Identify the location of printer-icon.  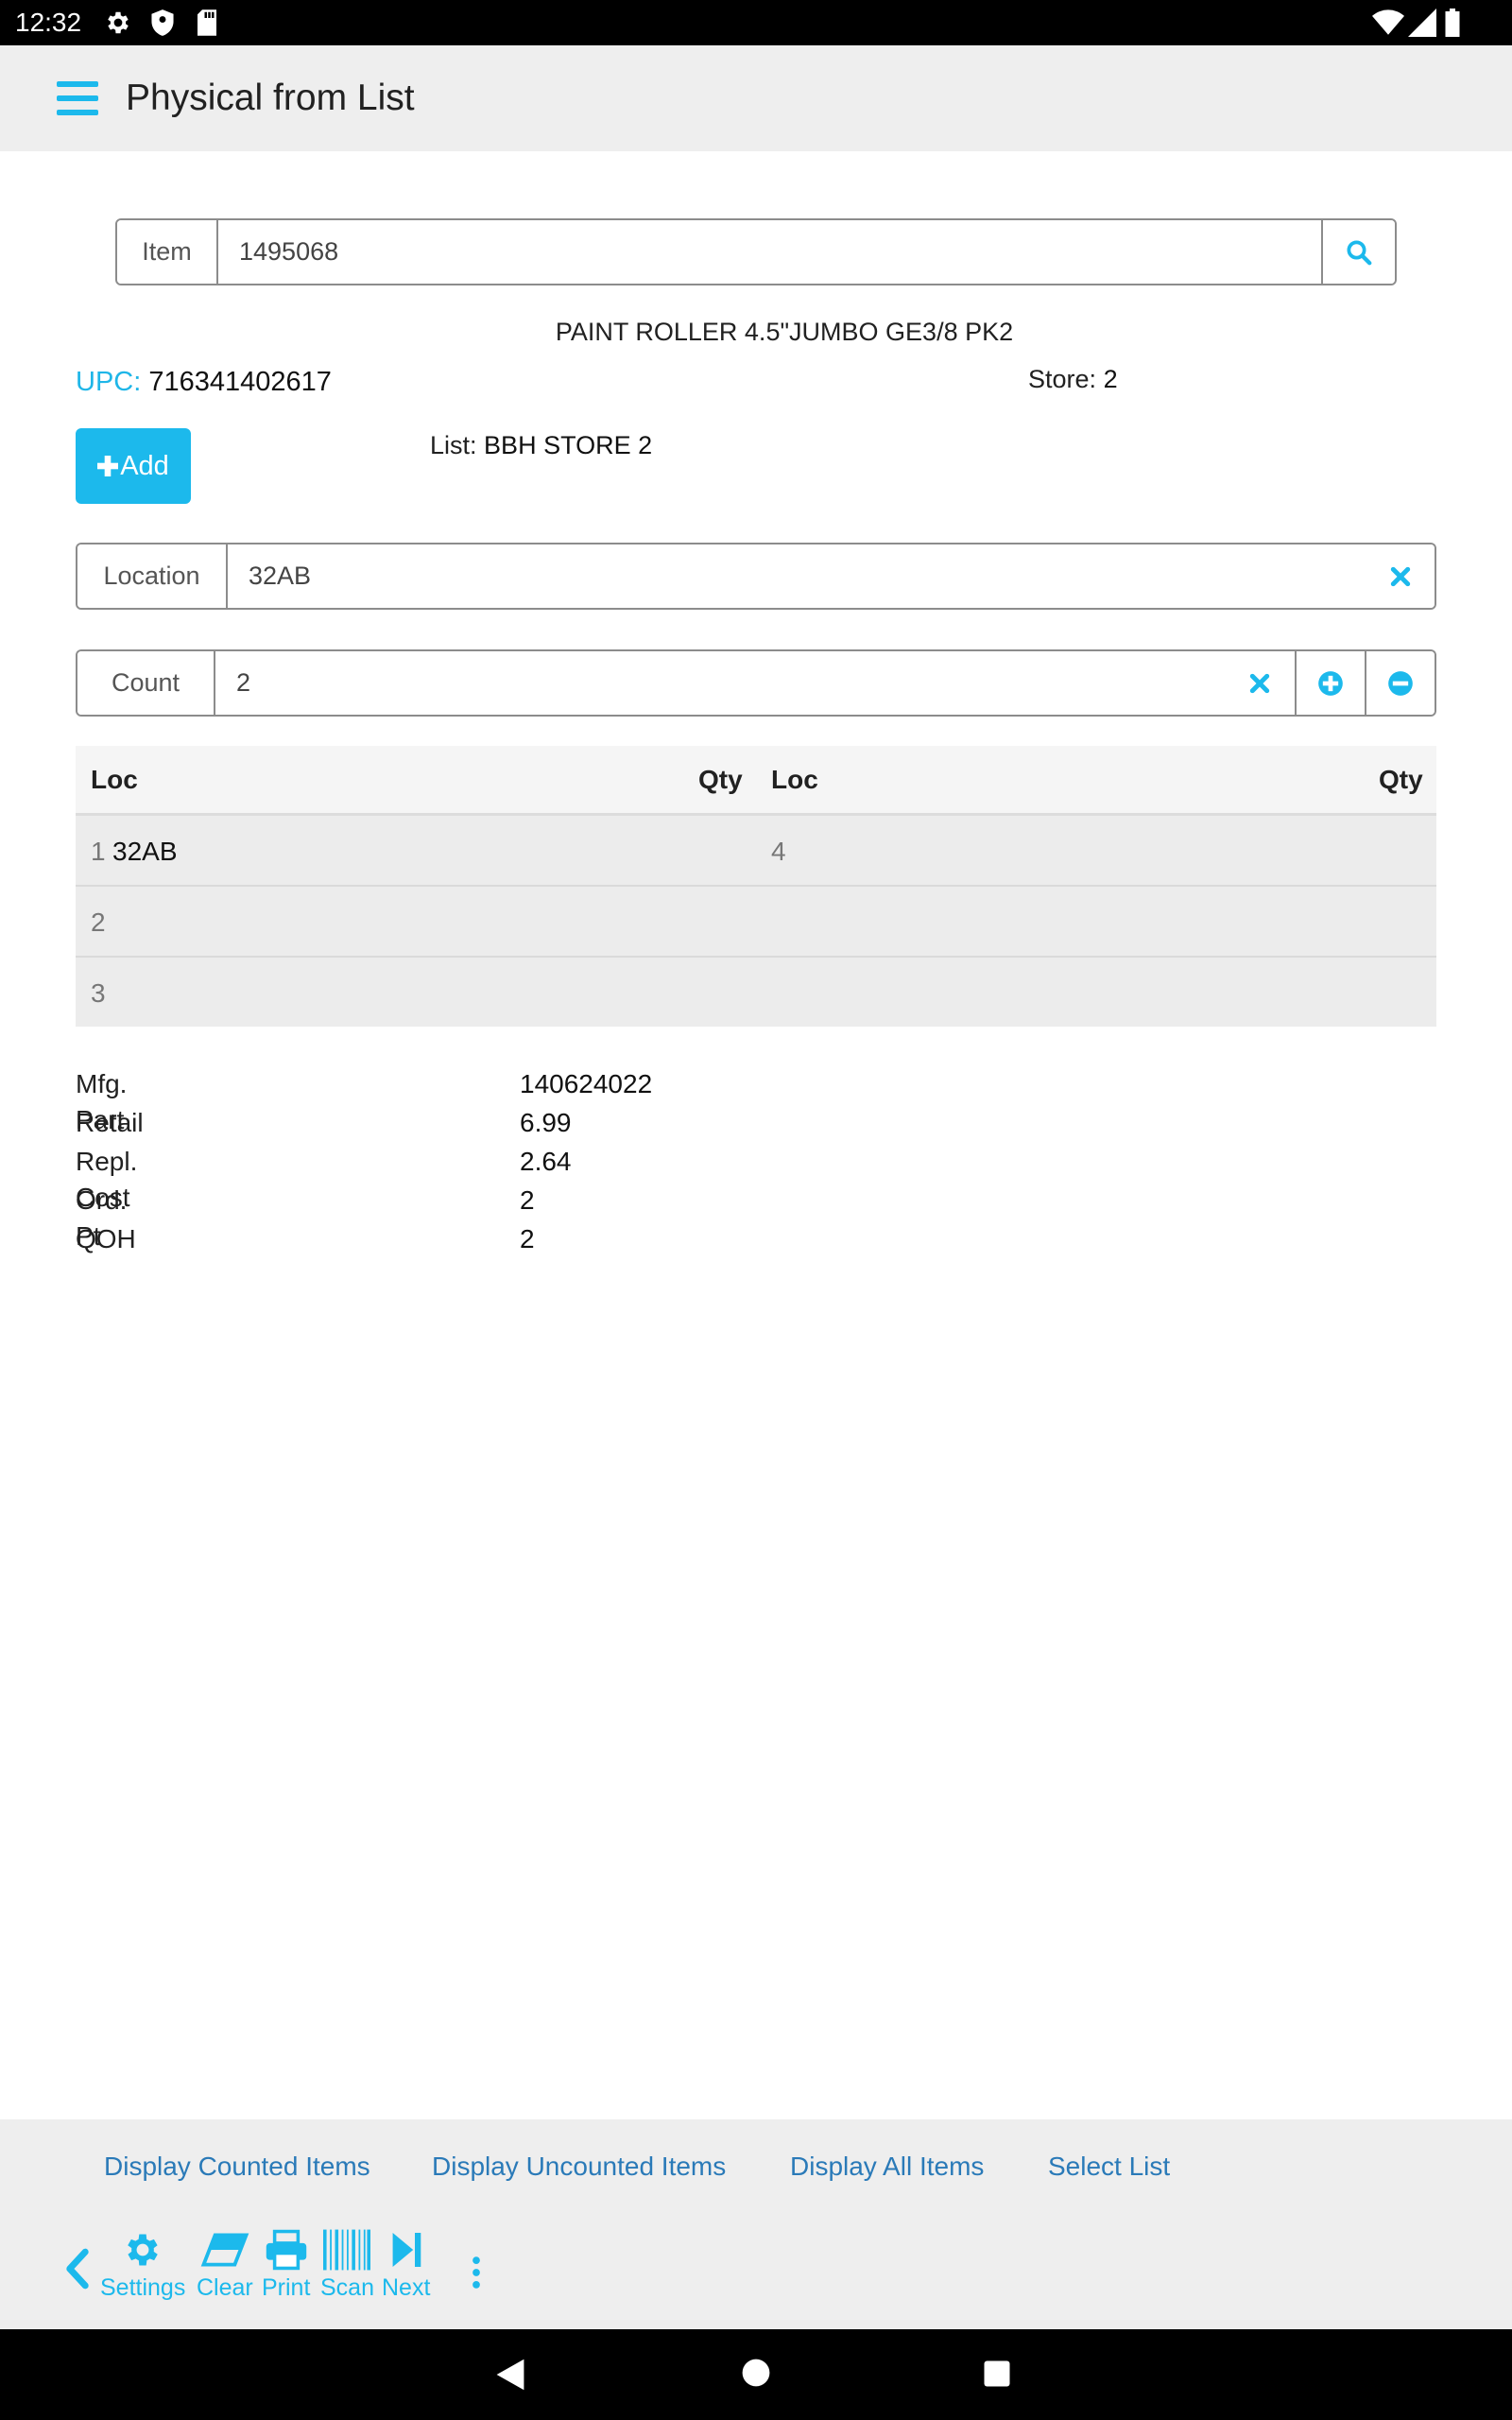
(286, 2250).